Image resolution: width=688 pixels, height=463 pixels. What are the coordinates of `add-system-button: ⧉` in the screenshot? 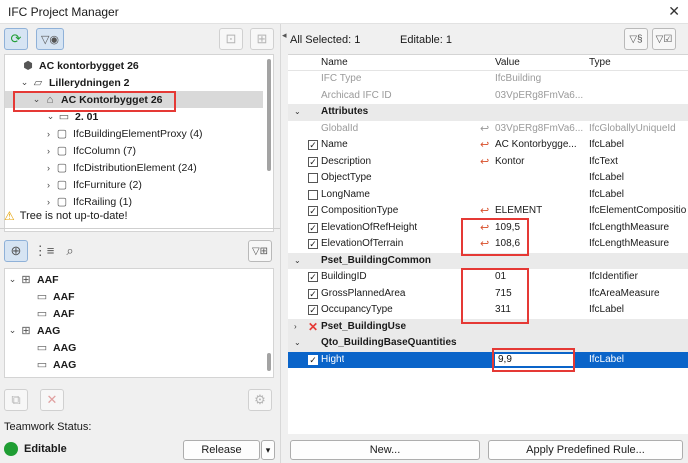 It's located at (16, 400).